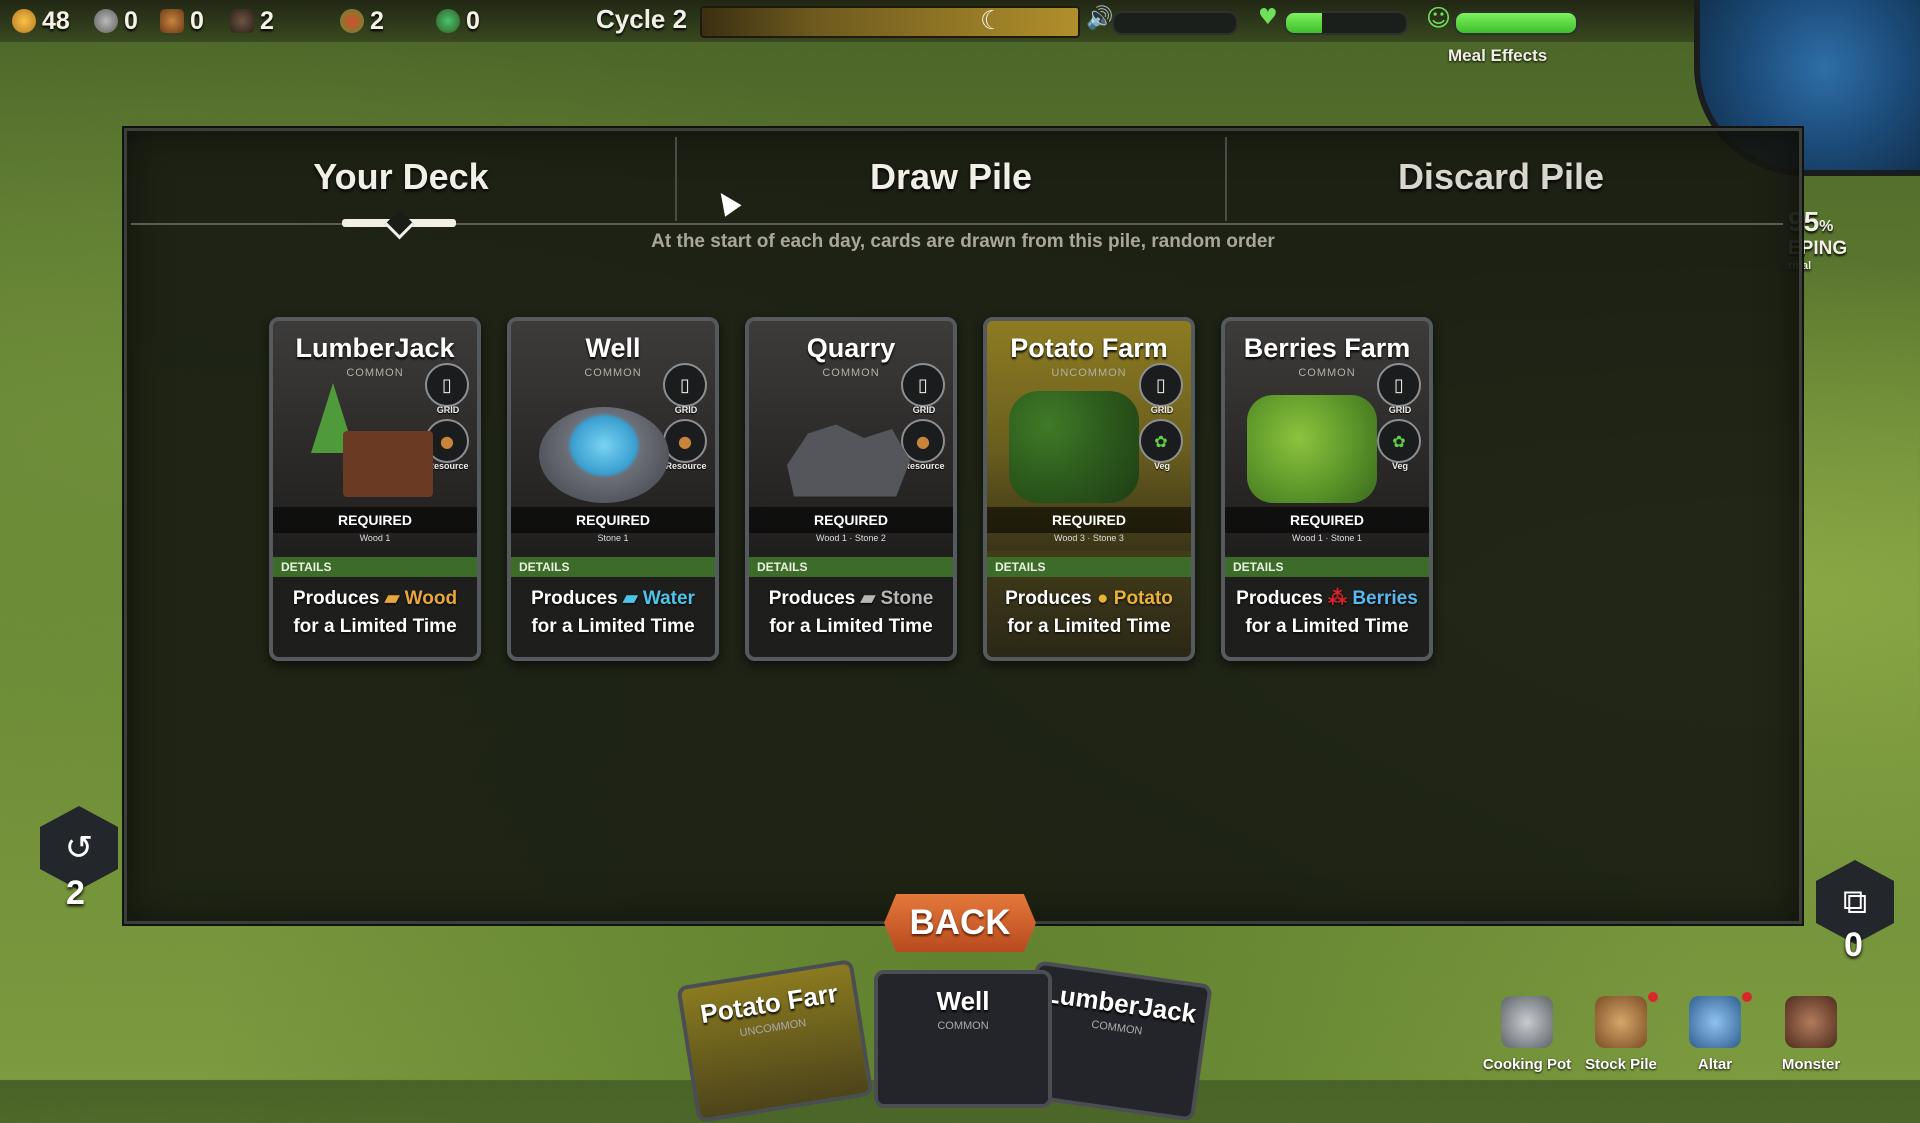  What do you see at coordinates (1327, 613) in the screenshot?
I see `card-effect: Produces ⁂ Berries for a Limited Time` at bounding box center [1327, 613].